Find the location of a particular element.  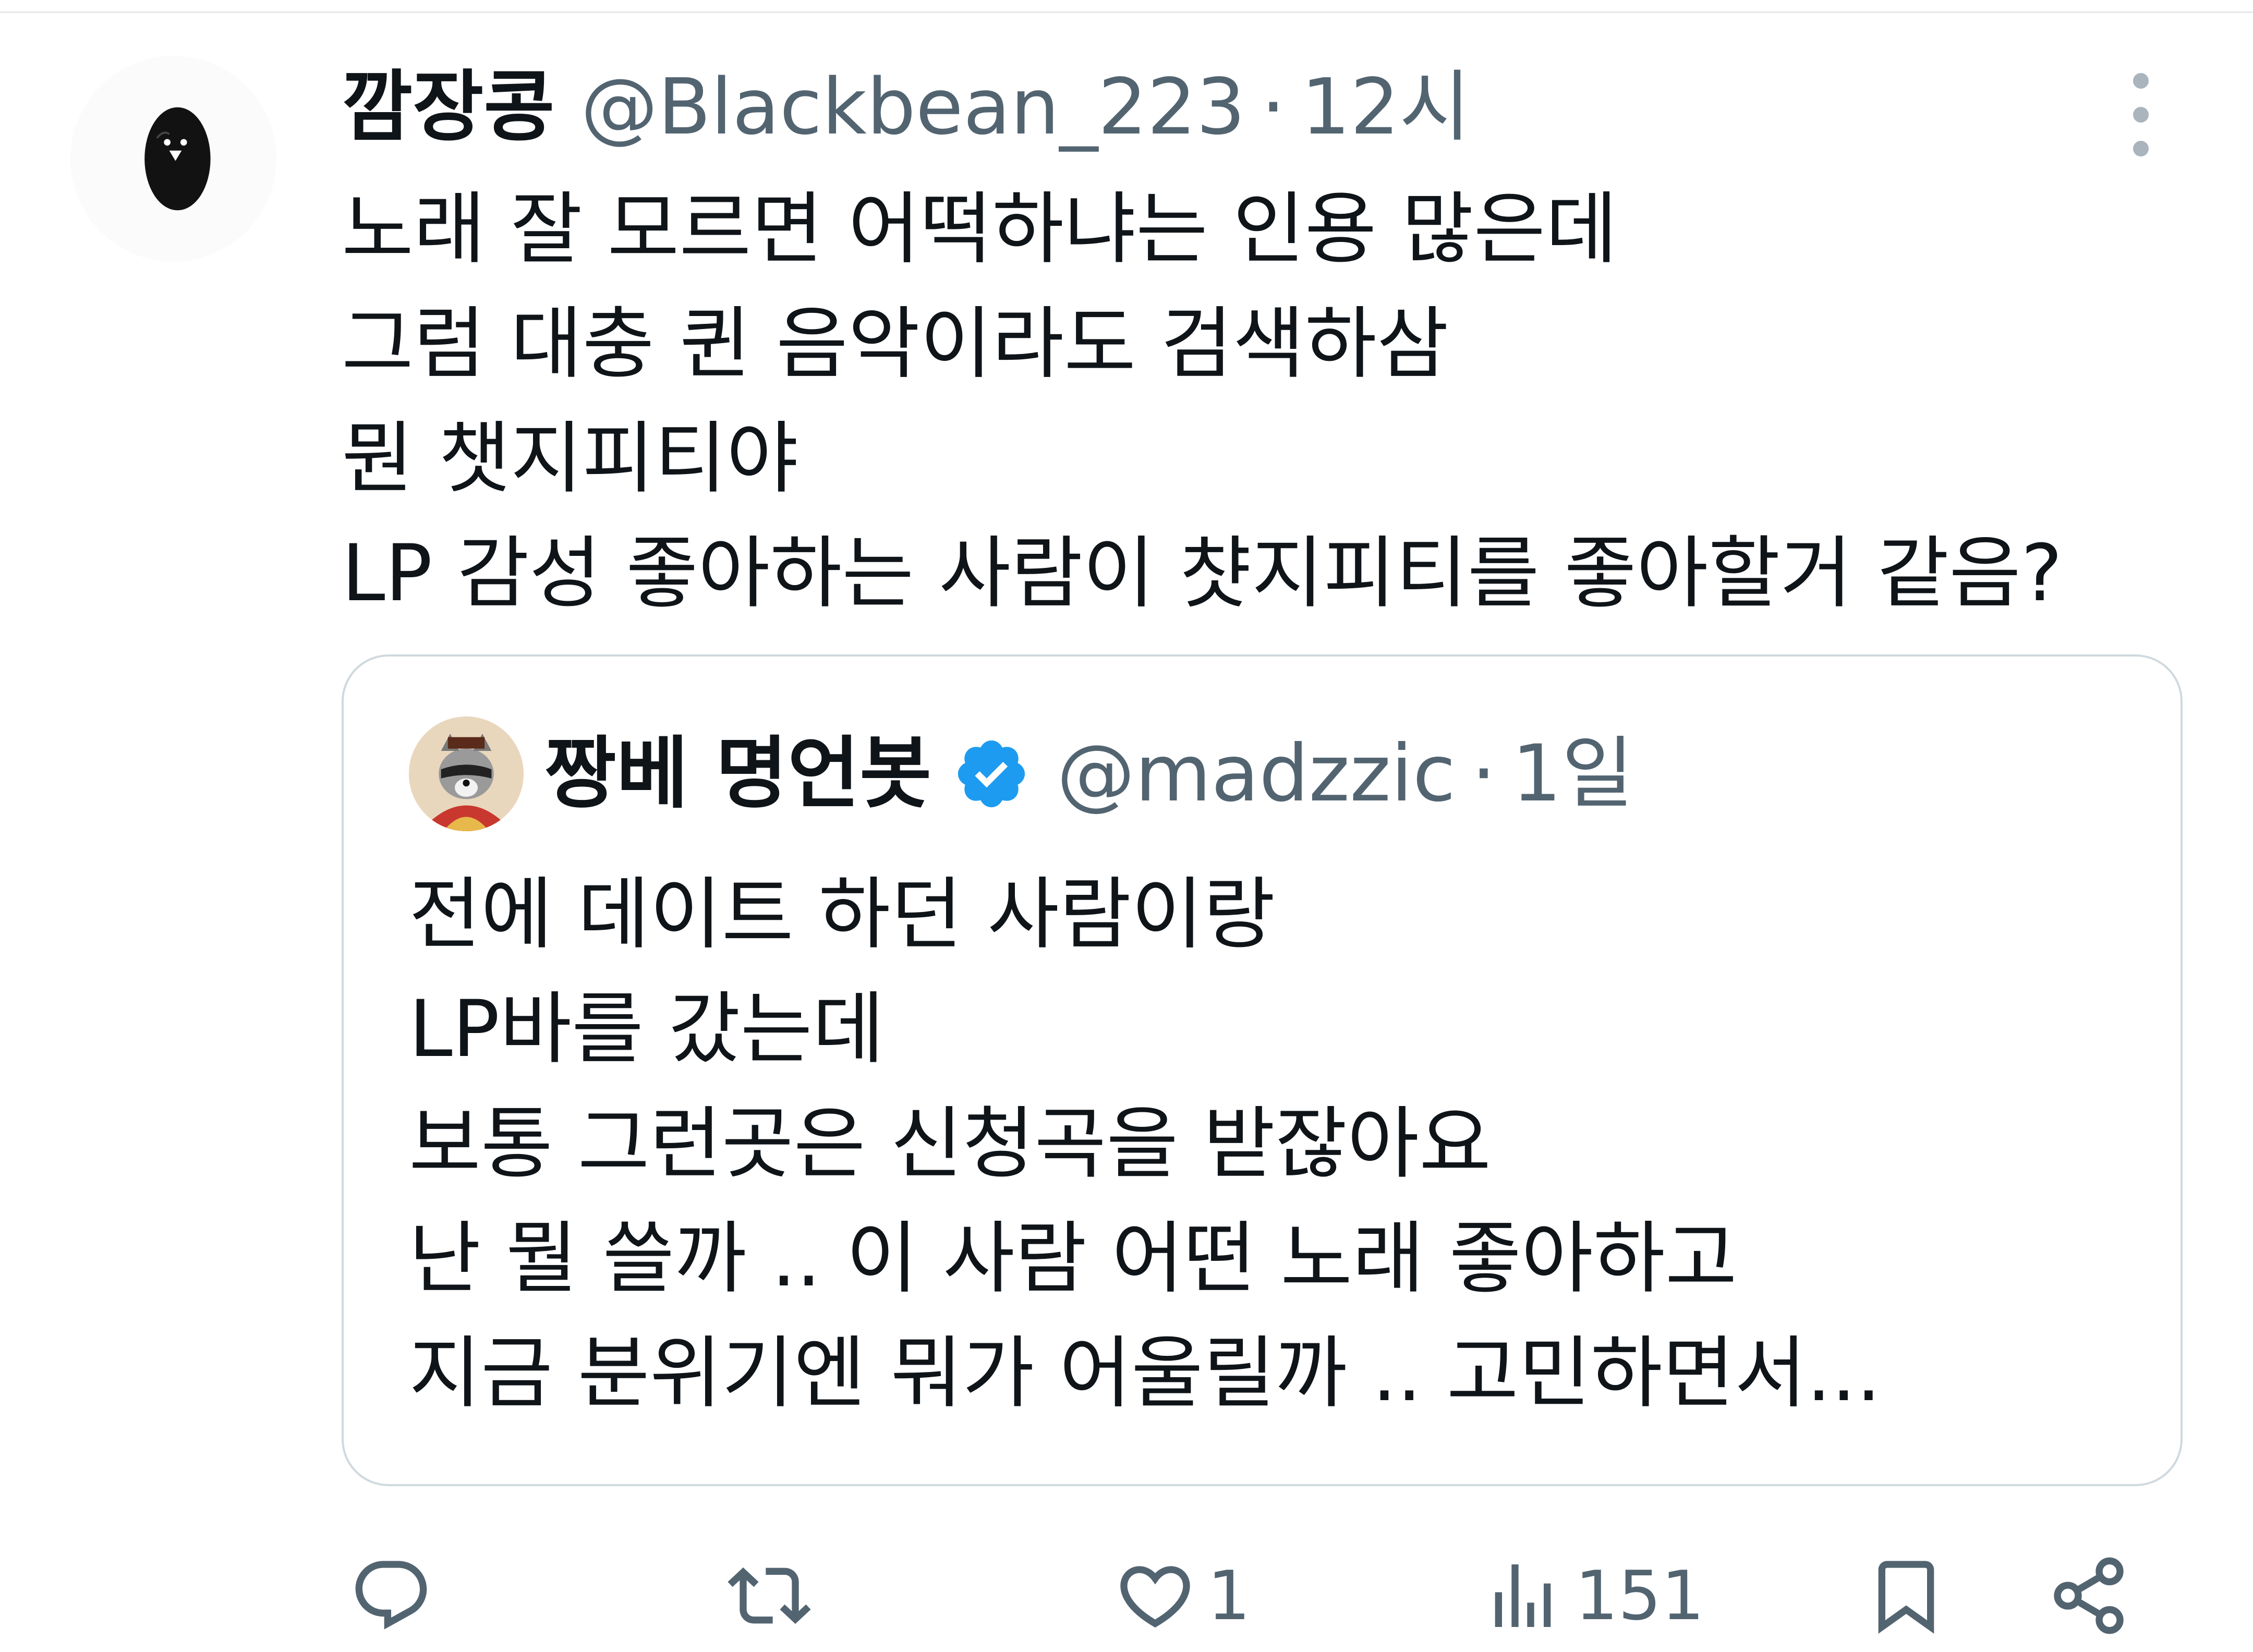

tweet-line: LP 감성 좋아하는 사람이 챳지피티를 좋아할거 같음? is located at coordinates (1202, 574).